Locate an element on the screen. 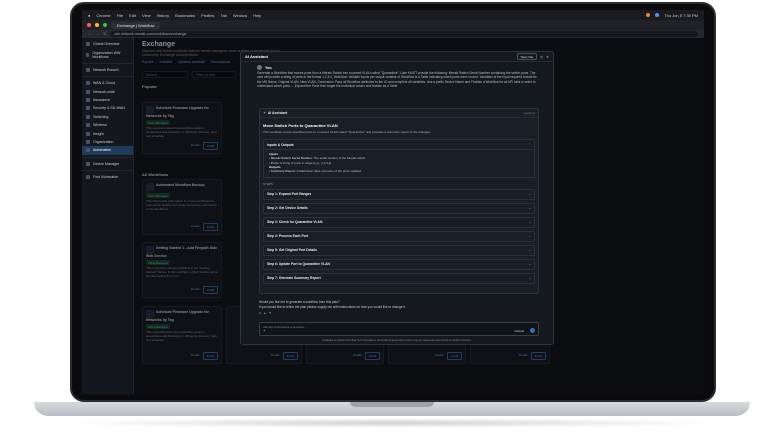 This screenshot has width=784, height=441. add-icon: + is located at coordinates (264, 330).